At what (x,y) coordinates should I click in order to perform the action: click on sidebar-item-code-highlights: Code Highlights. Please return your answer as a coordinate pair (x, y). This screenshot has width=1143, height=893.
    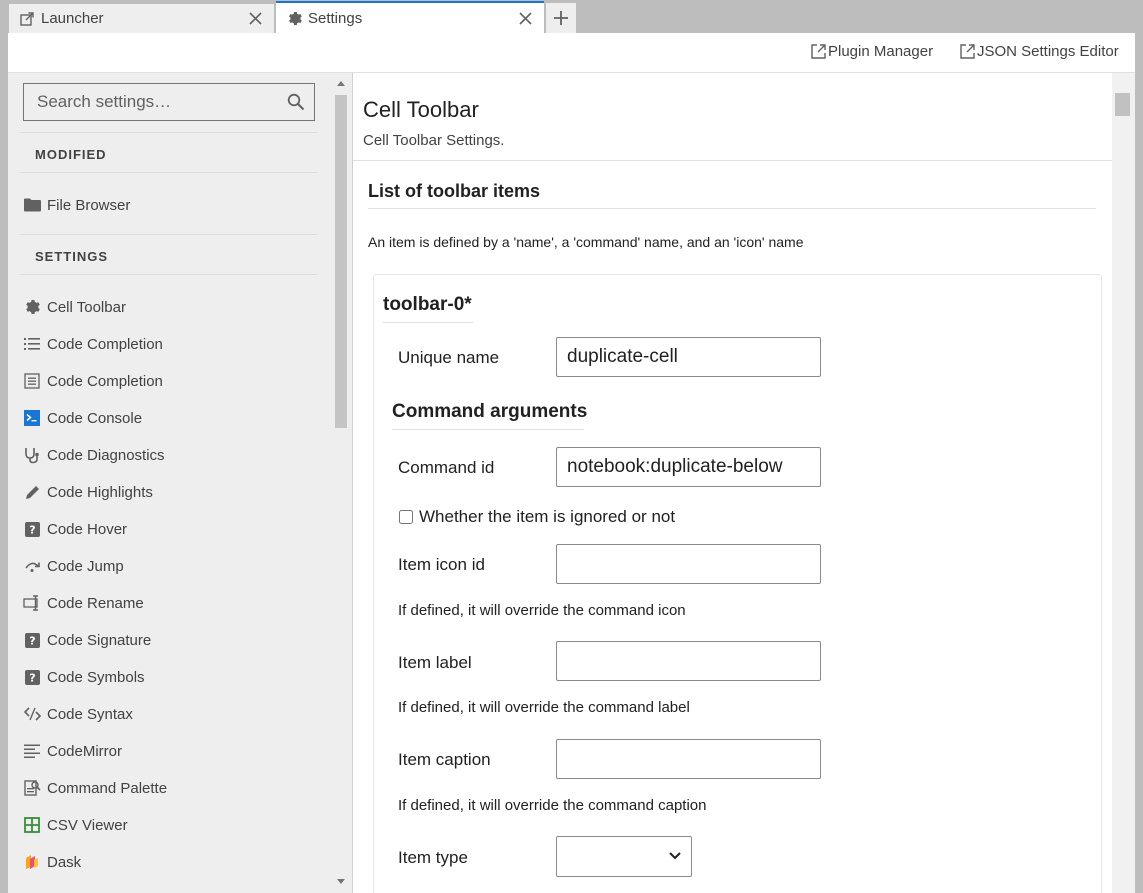
    Looking at the image, I should click on (170, 492).